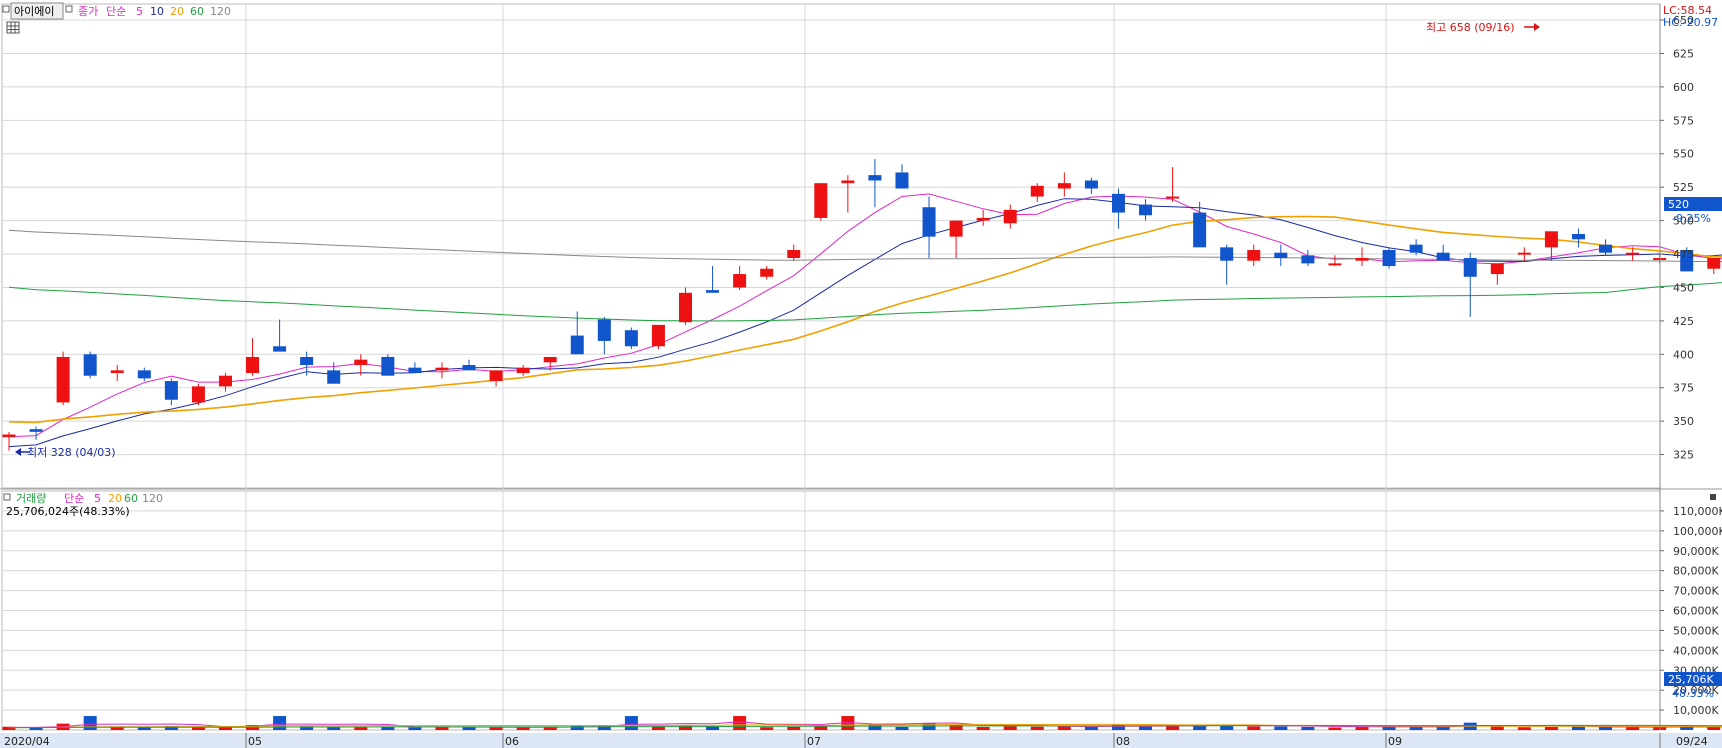 The height and width of the screenshot is (748, 1722). Describe the element at coordinates (1713, 497) in the screenshot. I see `panel-corner-icon` at that location.